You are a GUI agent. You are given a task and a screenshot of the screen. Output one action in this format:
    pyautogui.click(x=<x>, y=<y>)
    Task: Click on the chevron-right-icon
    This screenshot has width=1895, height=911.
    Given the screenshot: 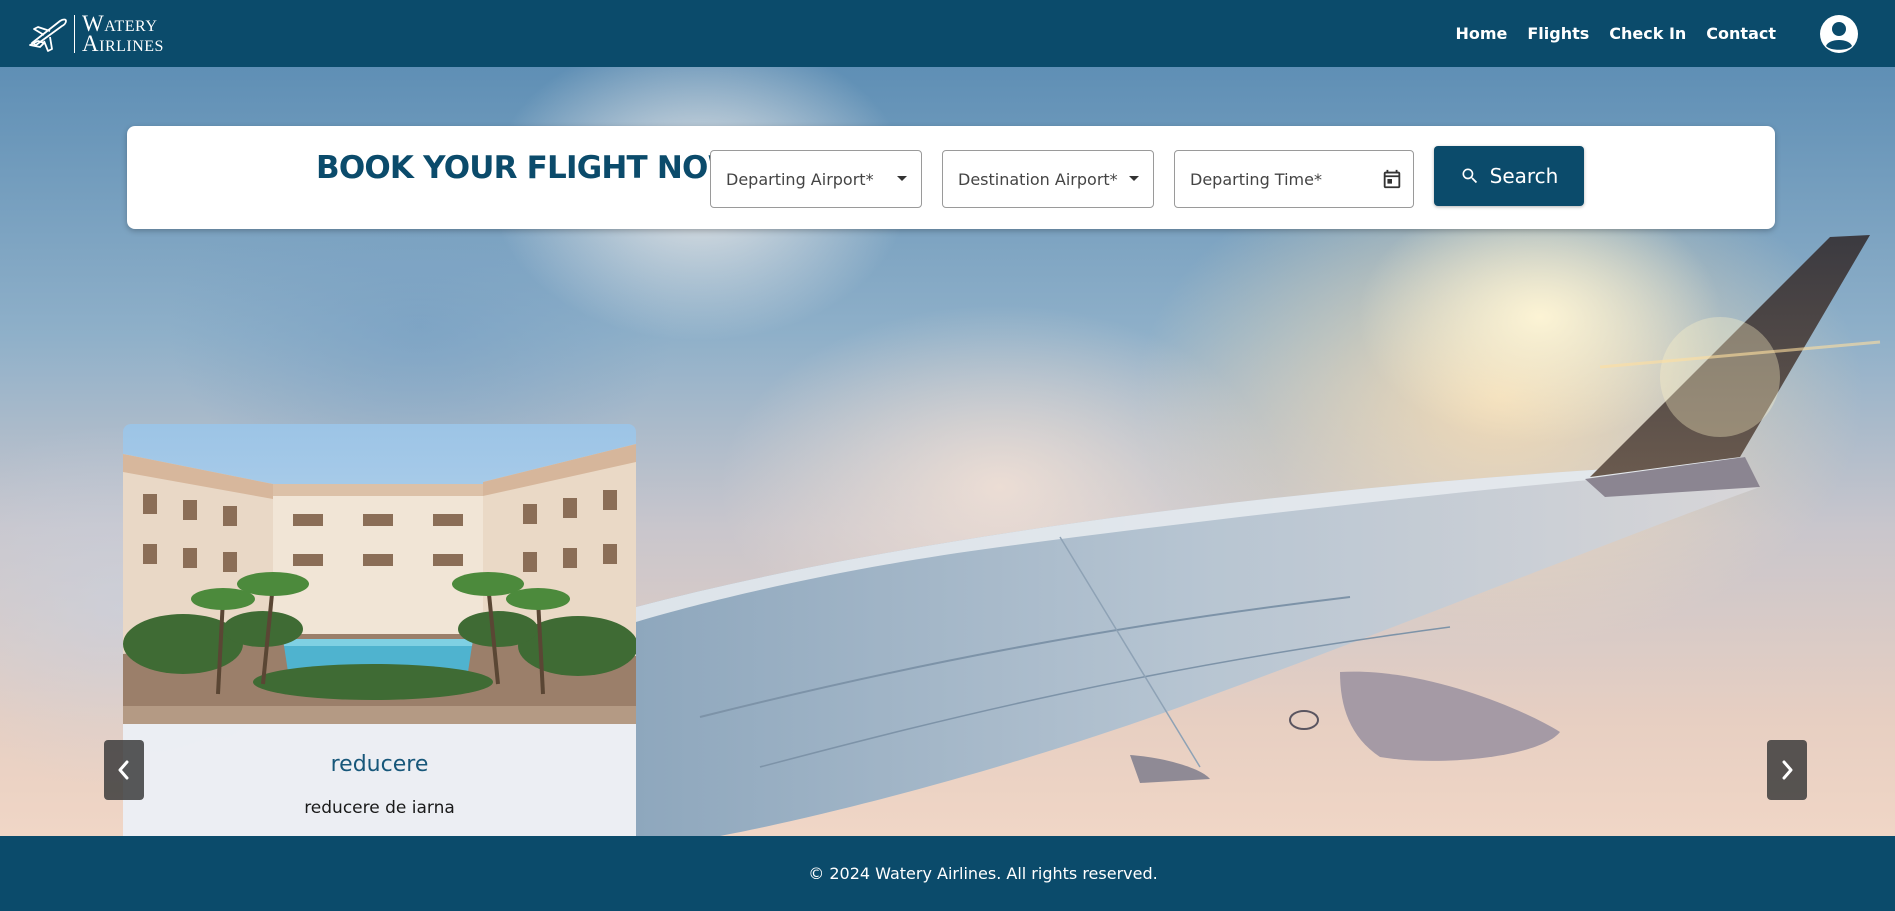 What is the action you would take?
    pyautogui.click(x=1787, y=770)
    